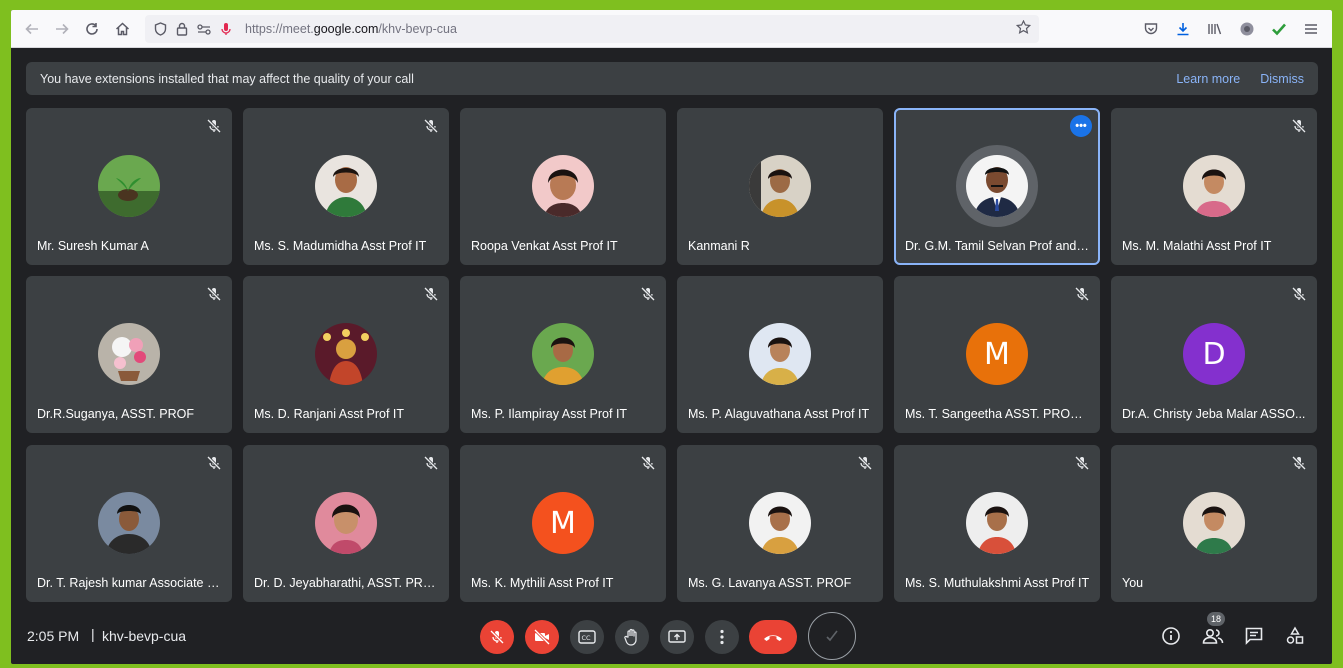  I want to click on participant-tile: Ms. M. Malathi Asst Prof IT, so click(1214, 186).